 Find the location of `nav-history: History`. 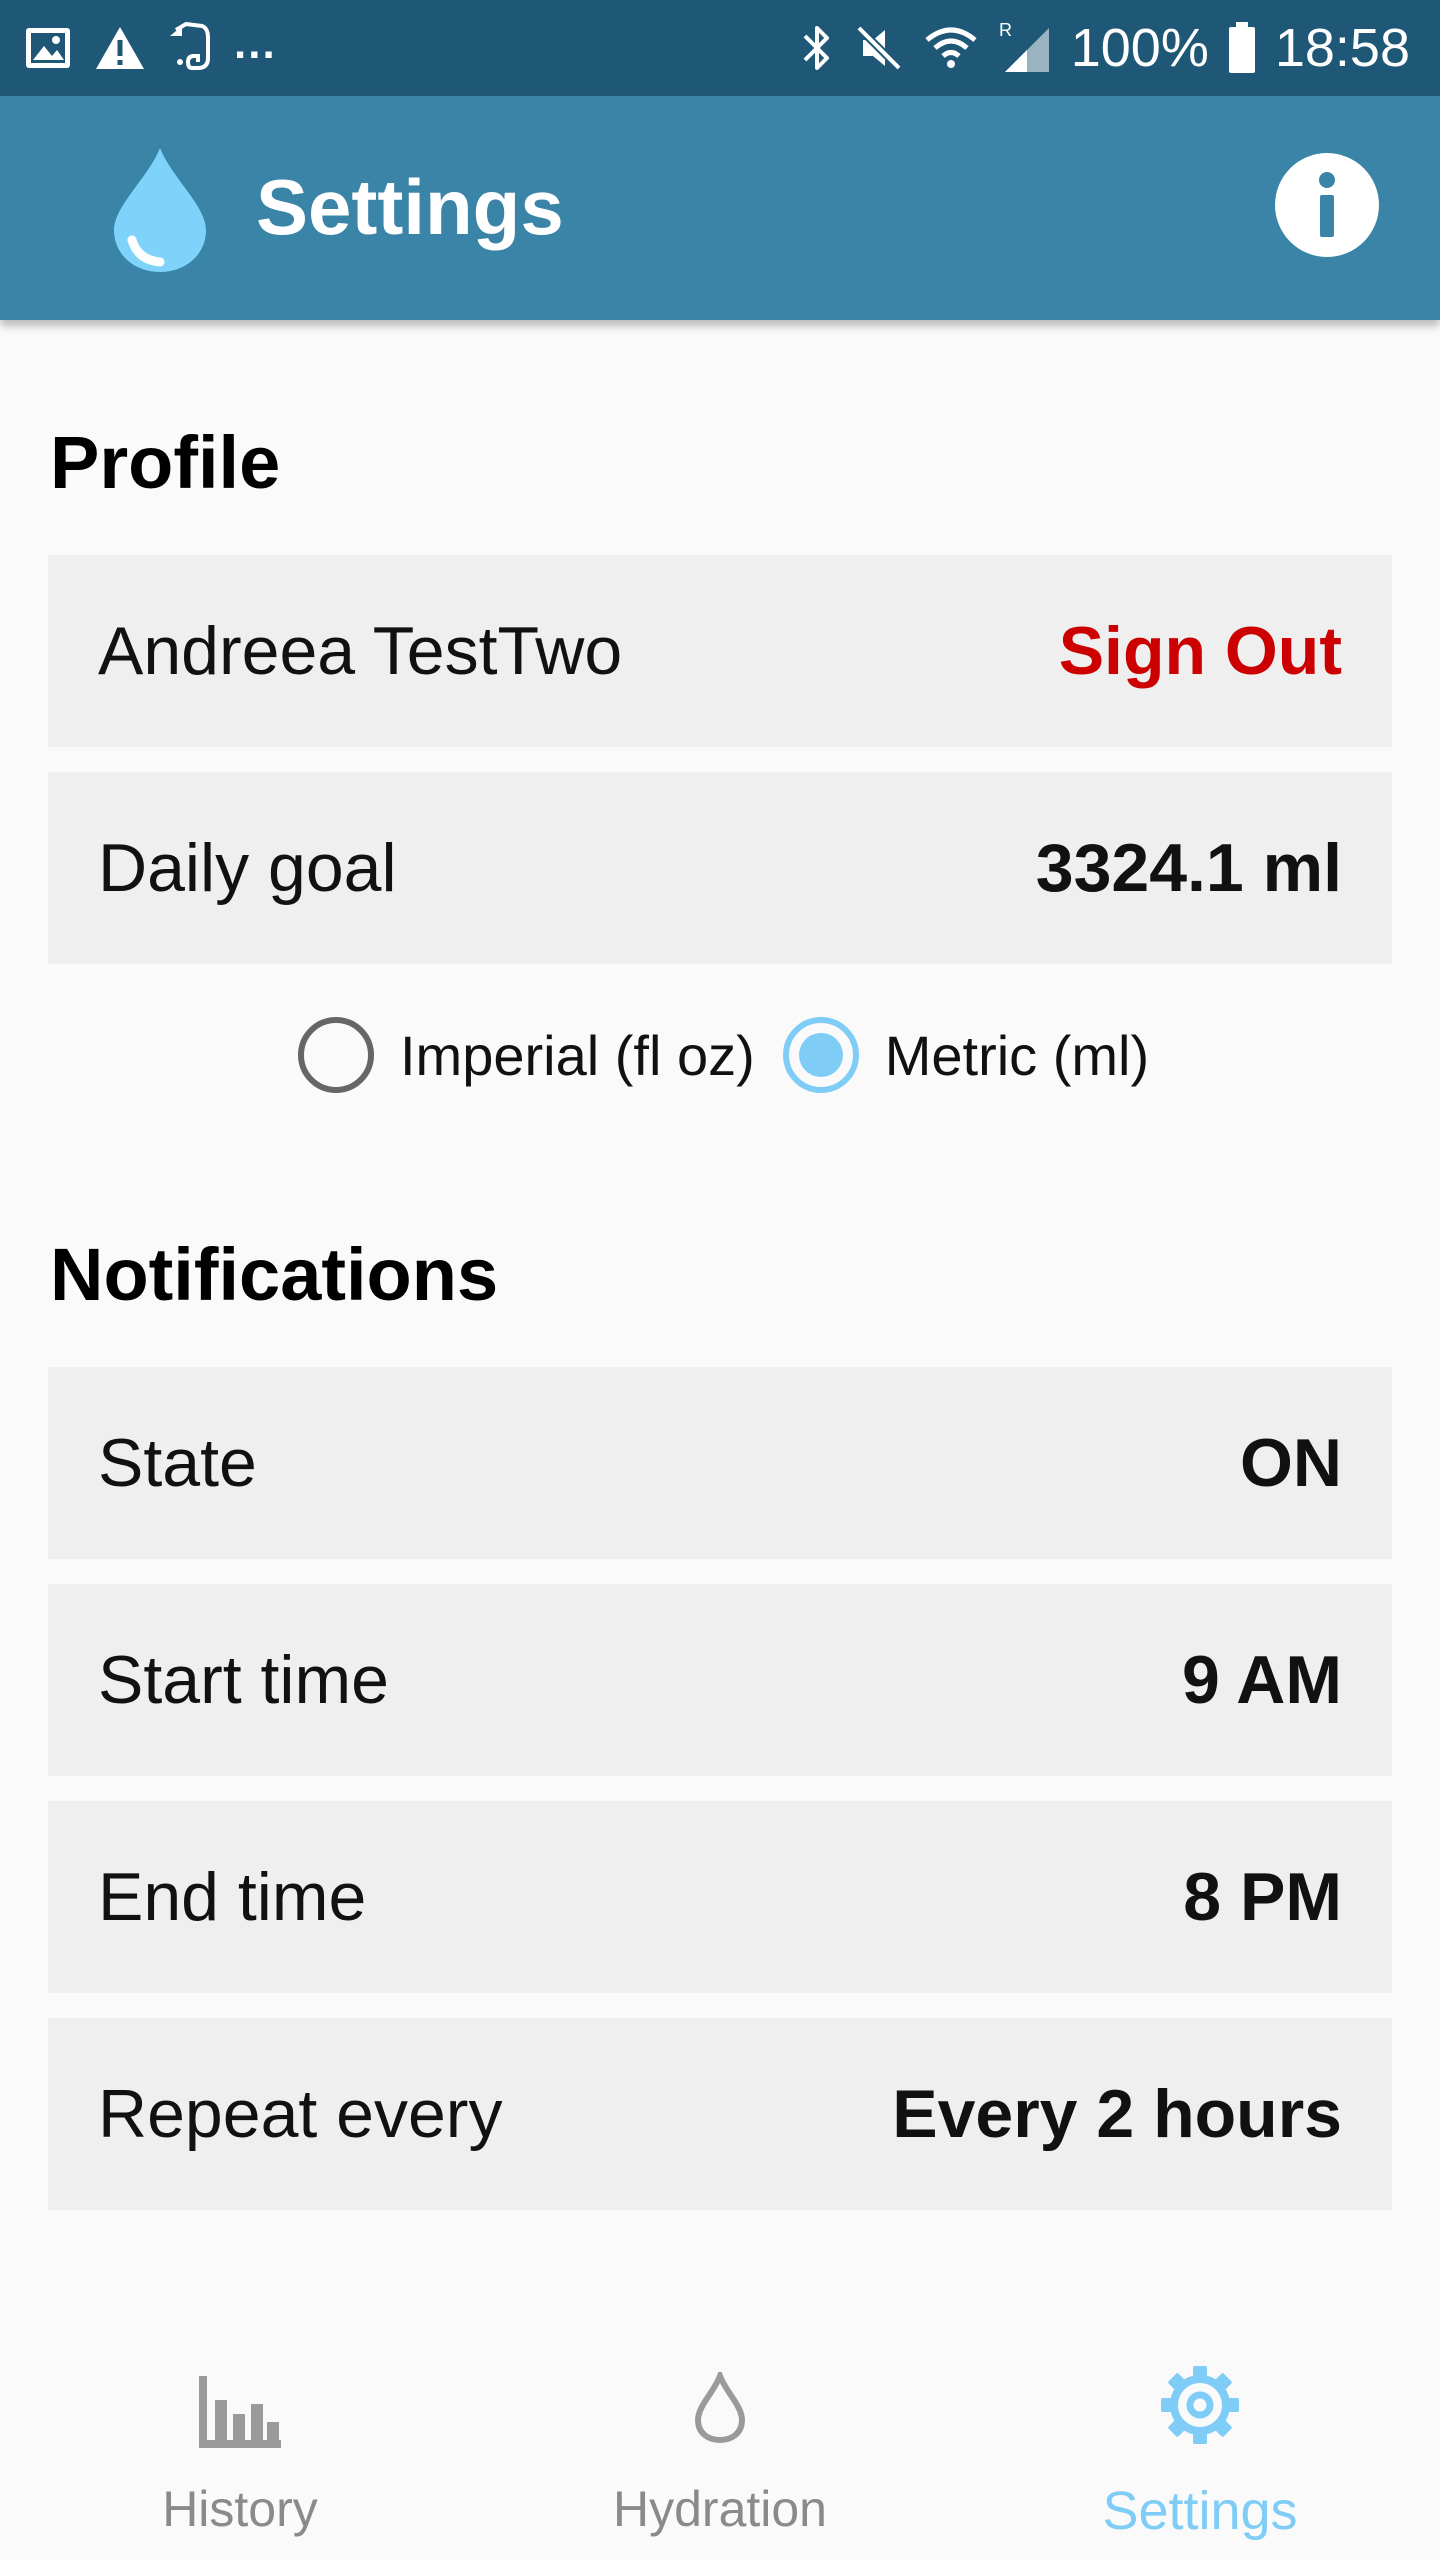

nav-history: History is located at coordinates (240, 2445).